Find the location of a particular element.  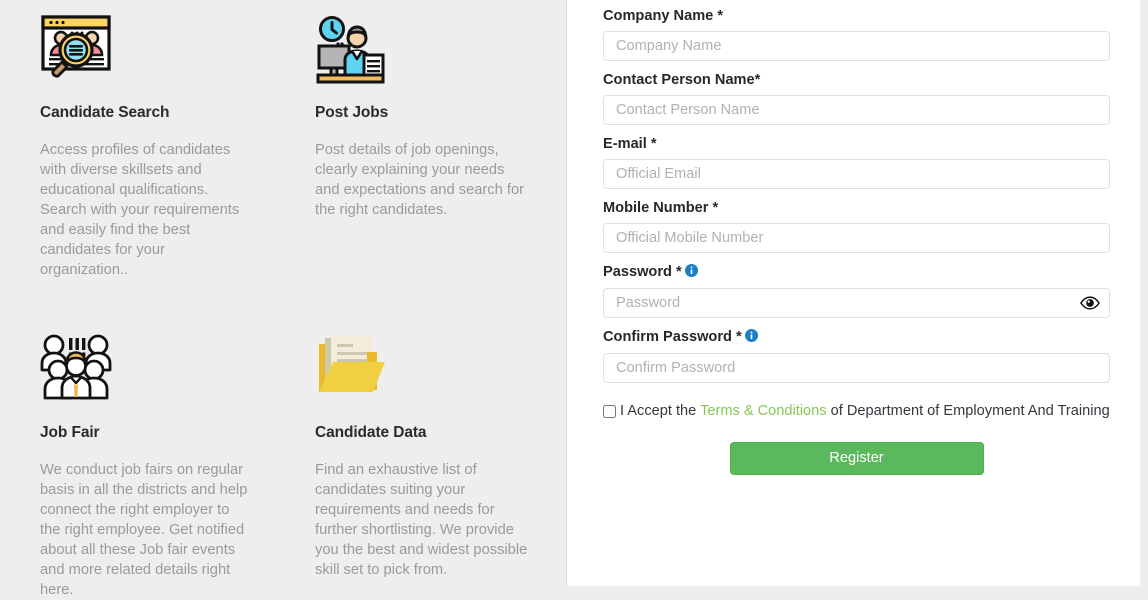

input-shell-mobile-number is located at coordinates (856, 238).